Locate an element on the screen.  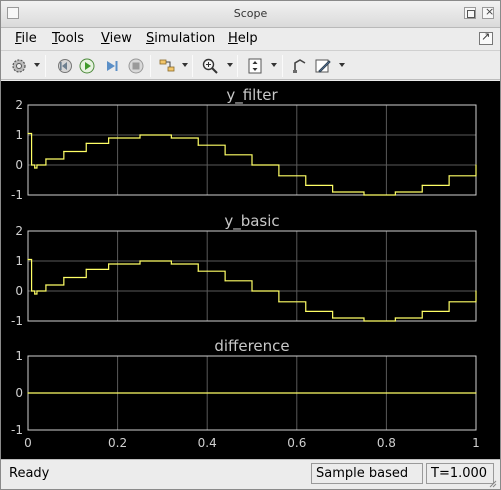
window-title: Scope is located at coordinates (250, 13).